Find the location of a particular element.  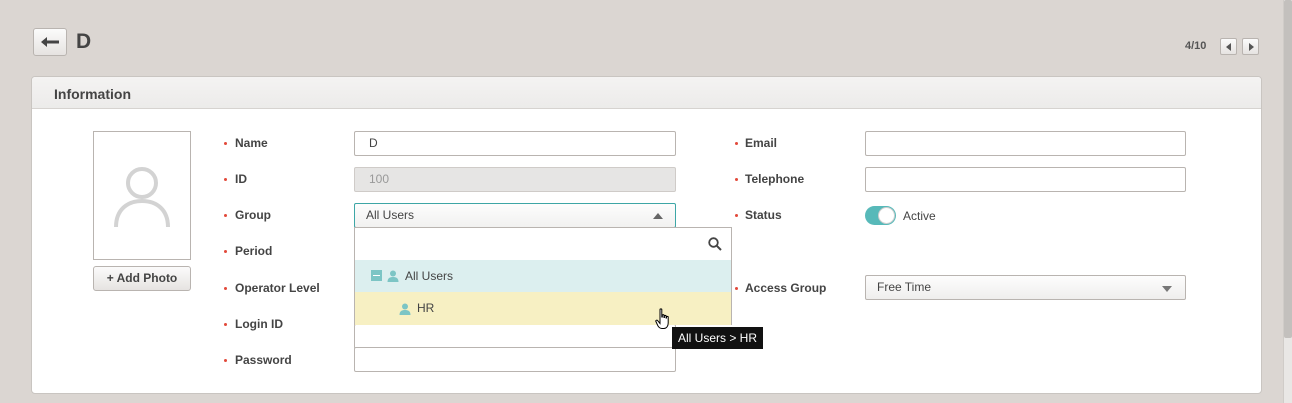

id-label: ID is located at coordinates (241, 179).